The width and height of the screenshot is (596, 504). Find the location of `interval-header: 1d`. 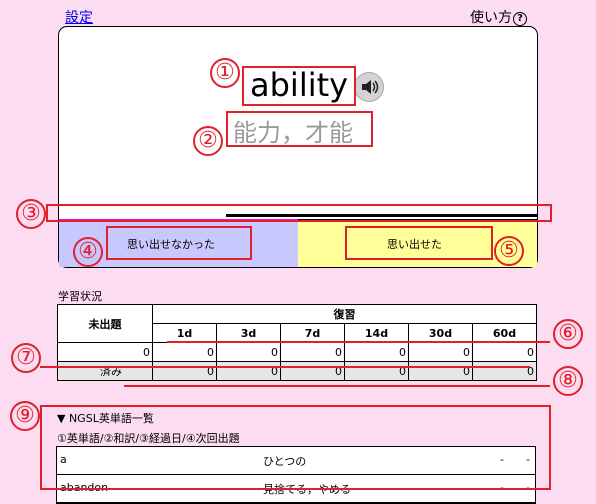

interval-header: 1d is located at coordinates (184, 333).